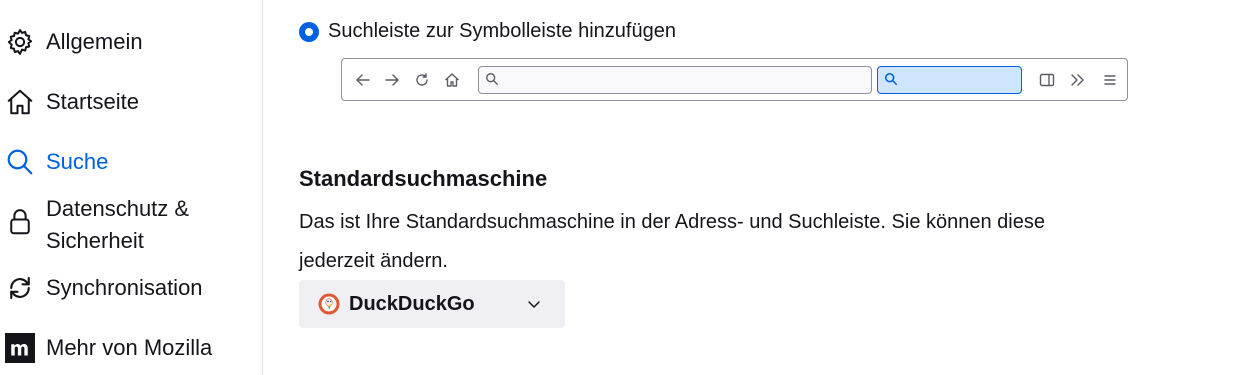  What do you see at coordinates (502, 31) in the screenshot?
I see `radio-label: Suchleiste zur Symbolleiste hinzufügen` at bounding box center [502, 31].